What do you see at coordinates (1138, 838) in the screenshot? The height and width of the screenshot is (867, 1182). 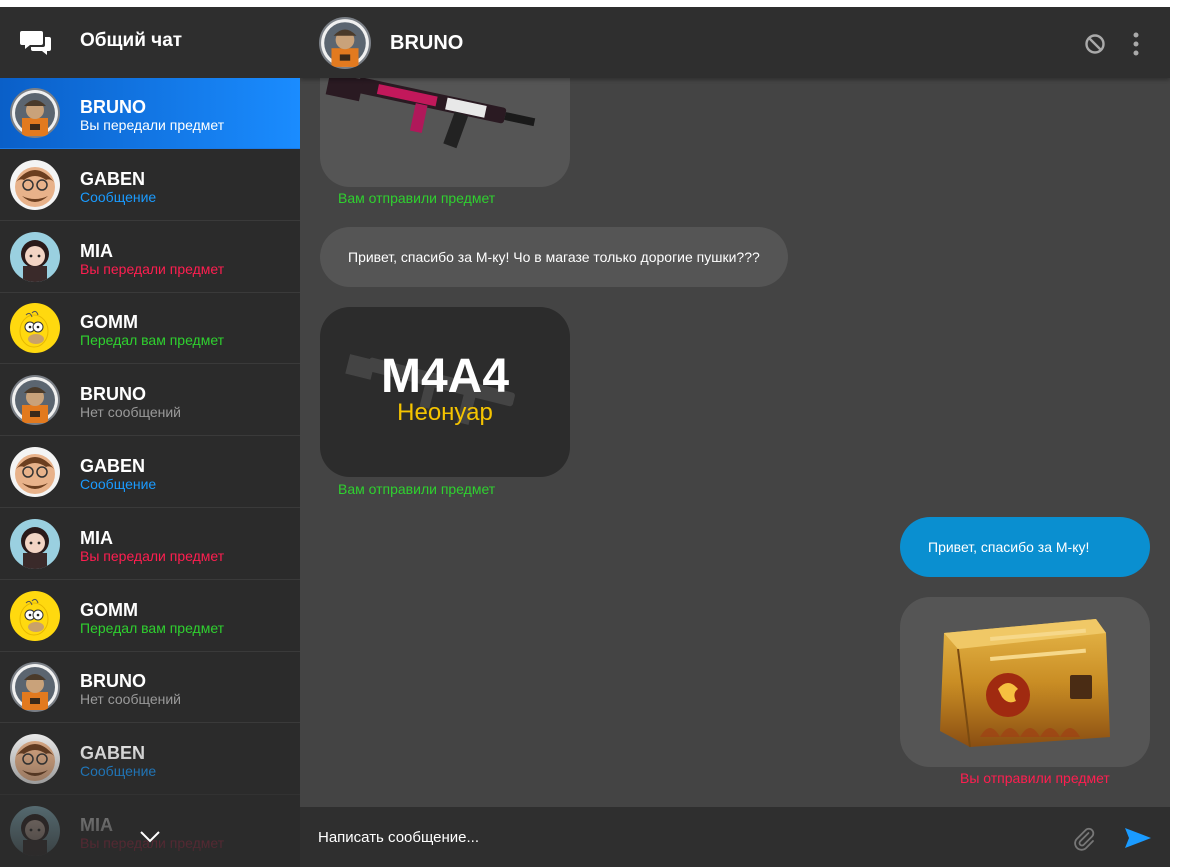 I see `send-icon` at bounding box center [1138, 838].